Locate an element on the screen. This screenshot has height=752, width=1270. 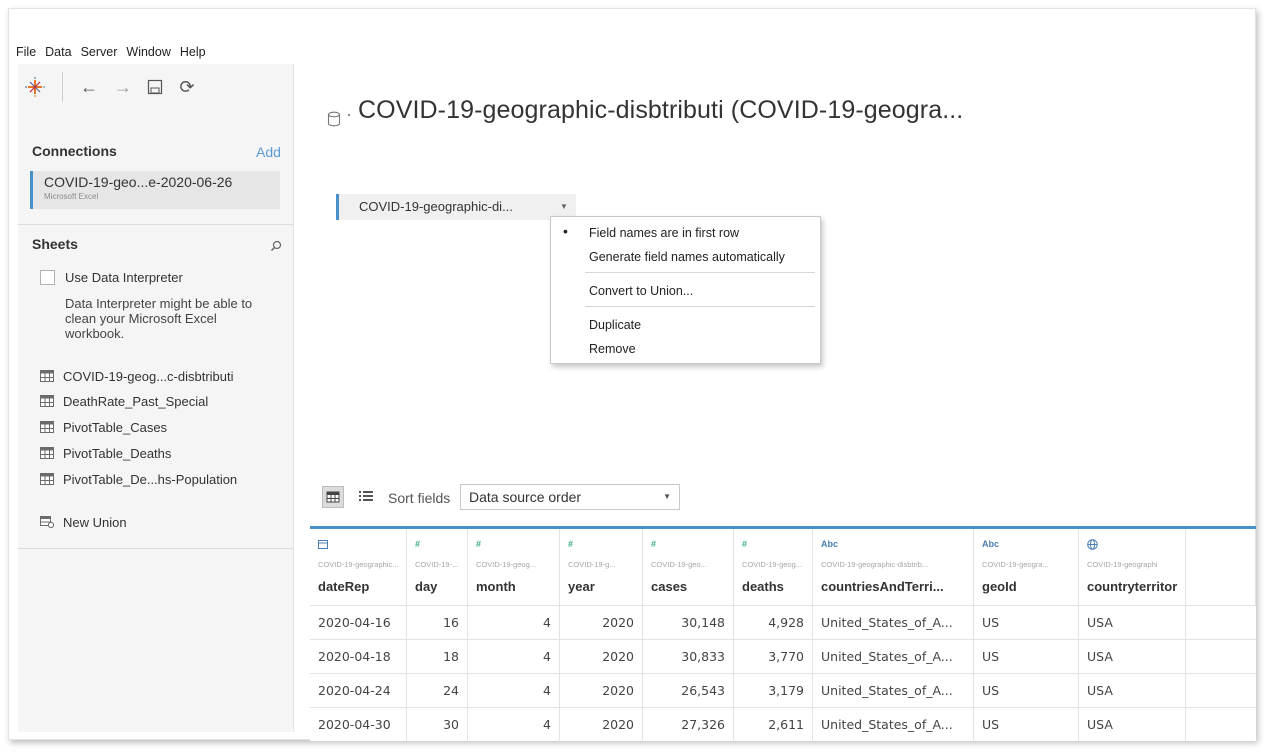
column-header-geoid: Abc COVID-19-geogra... geoId is located at coordinates (1026, 567).